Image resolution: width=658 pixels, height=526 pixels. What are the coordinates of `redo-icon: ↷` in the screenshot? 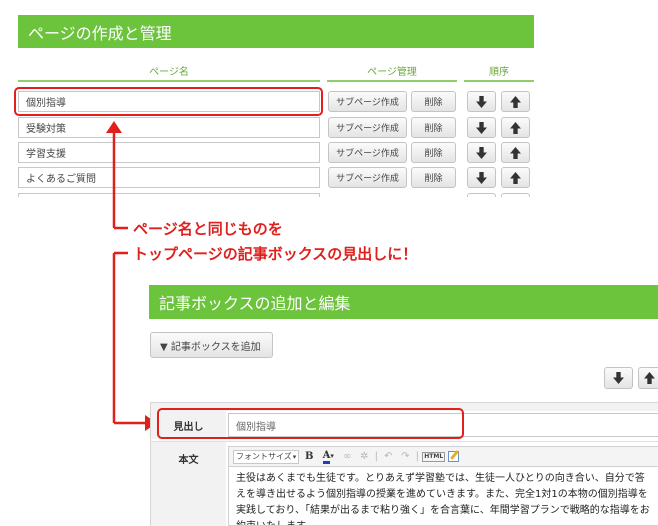 It's located at (405, 456).